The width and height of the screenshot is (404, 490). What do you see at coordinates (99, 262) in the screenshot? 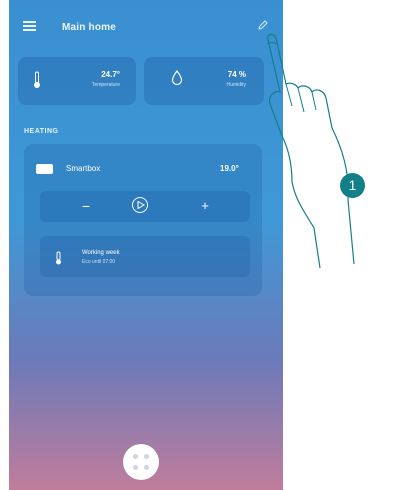
I see `mode-subtitle: Eco until 07:00` at bounding box center [99, 262].